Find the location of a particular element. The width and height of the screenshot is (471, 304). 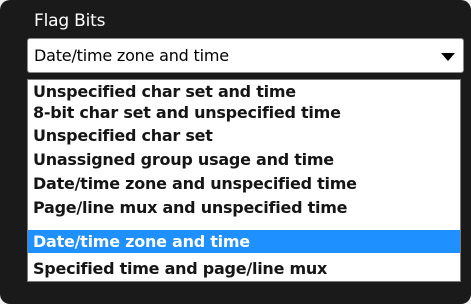

option-unspecified-char-set: Unspecified char set is located at coordinates (244, 135).